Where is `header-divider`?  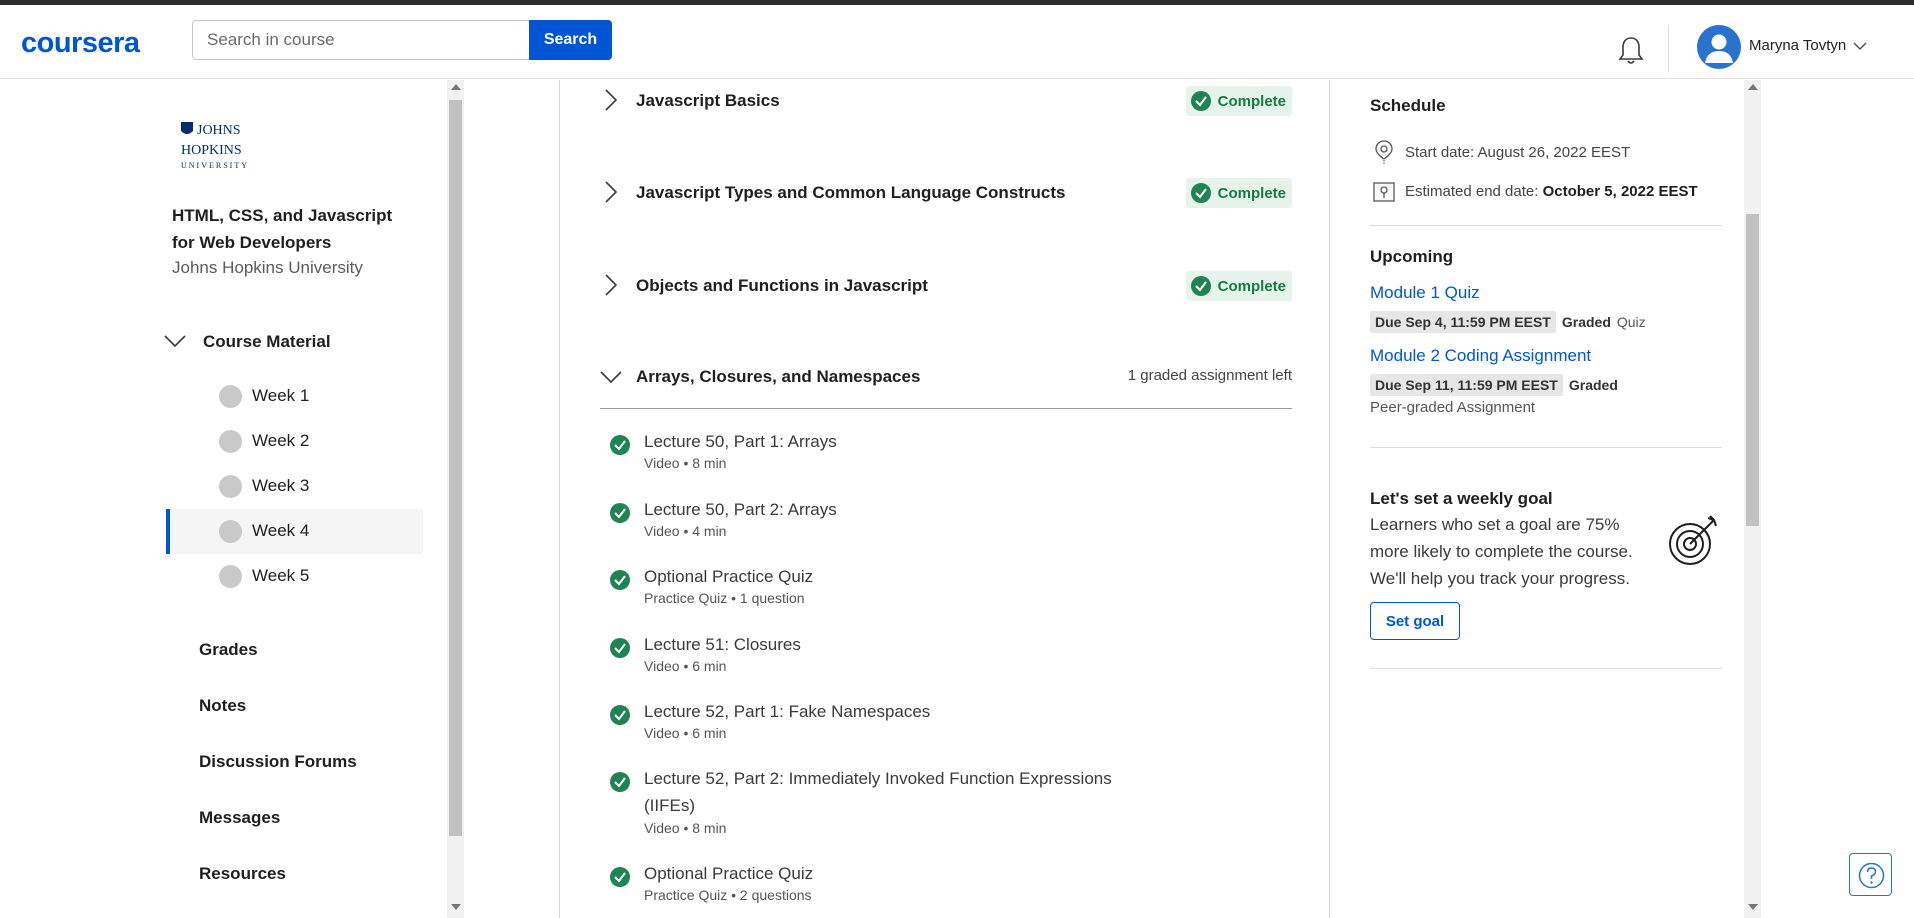 header-divider is located at coordinates (1668, 49).